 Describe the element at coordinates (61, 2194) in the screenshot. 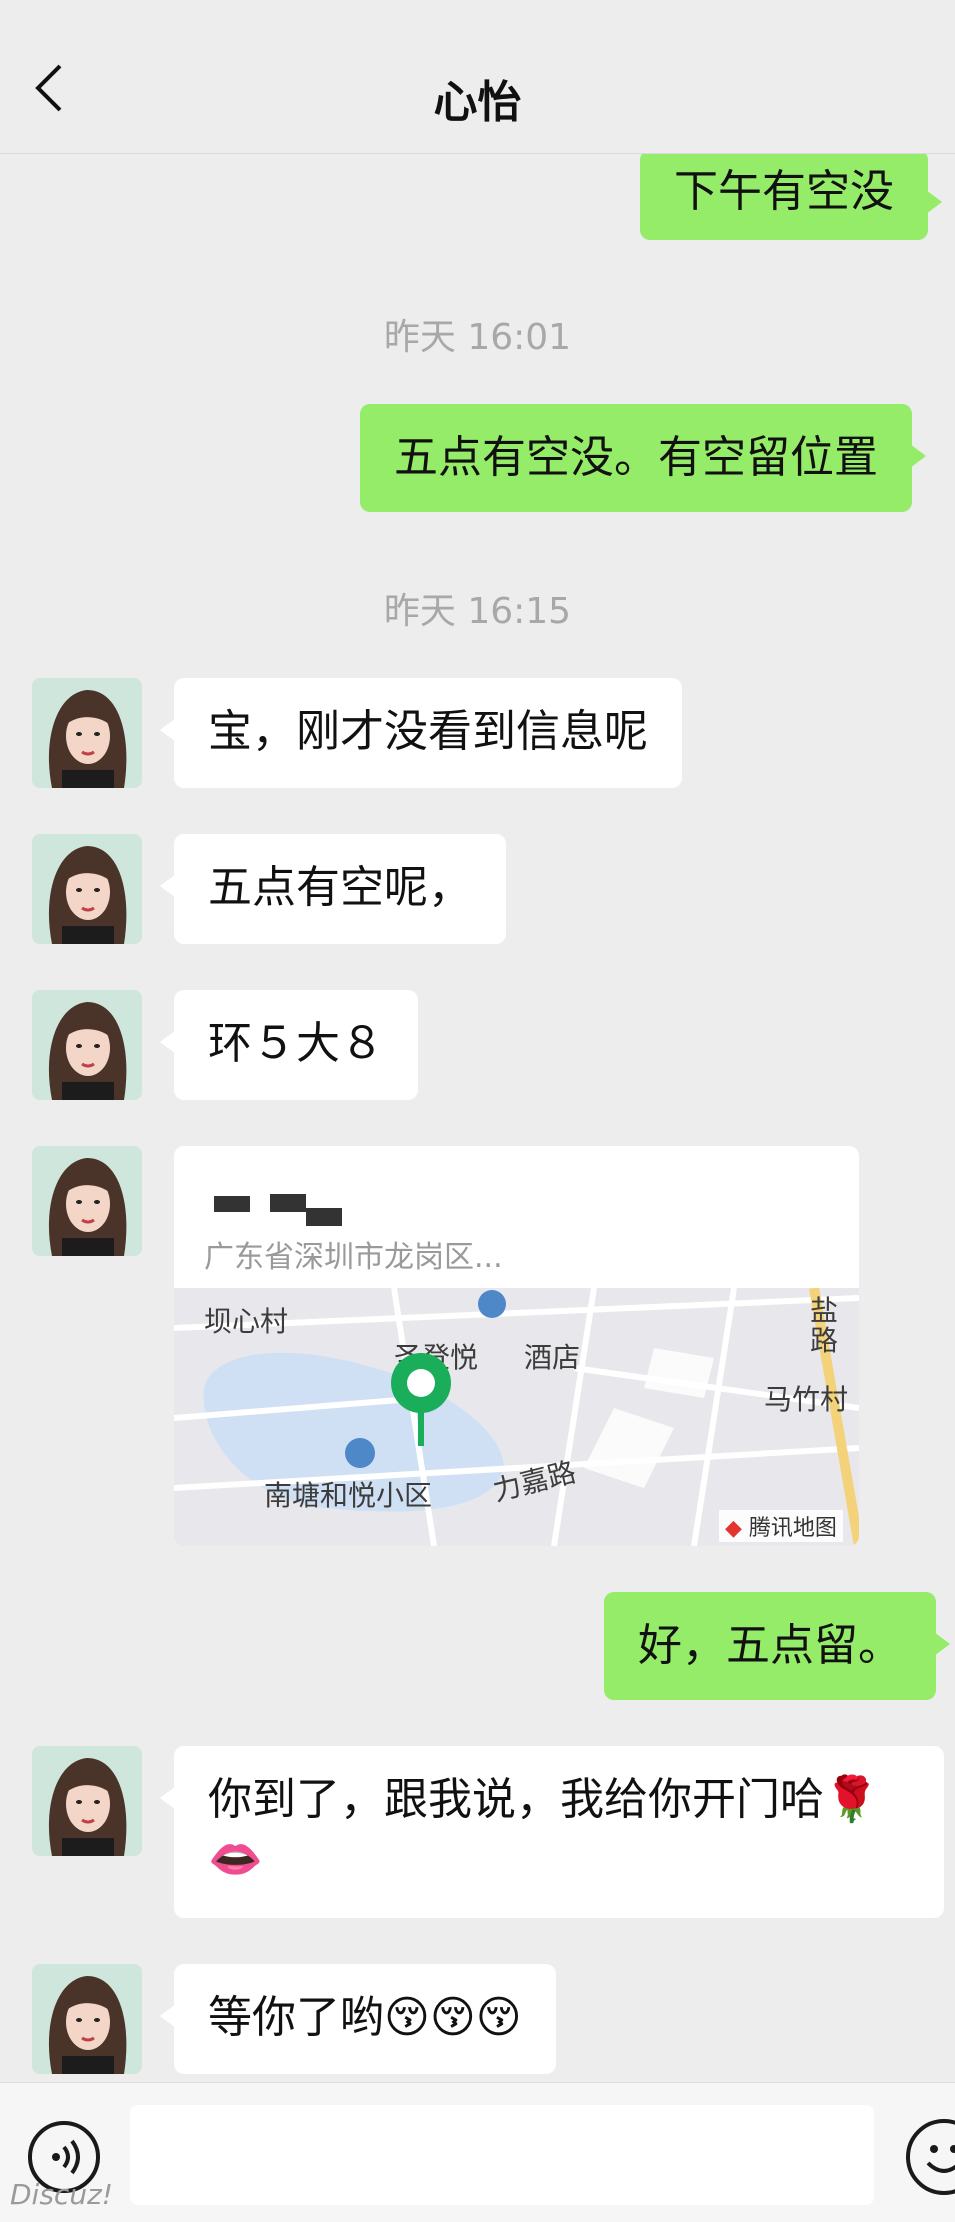

I see `watermark: Discuz!` at that location.